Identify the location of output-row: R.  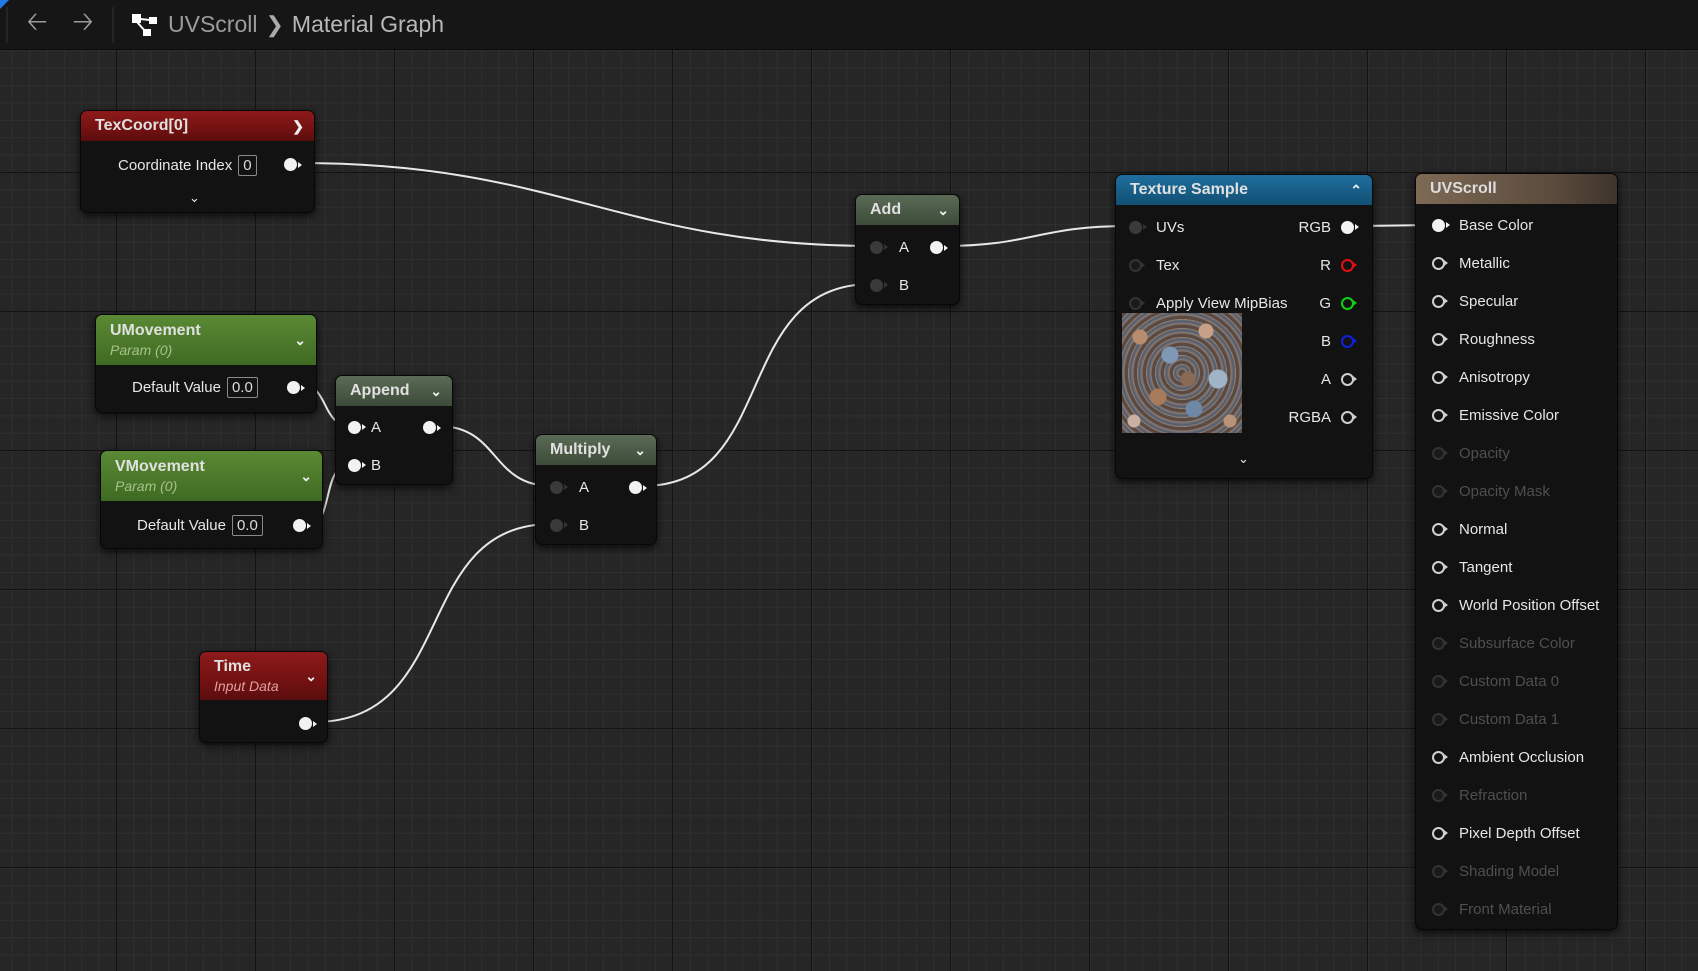
(1338, 265).